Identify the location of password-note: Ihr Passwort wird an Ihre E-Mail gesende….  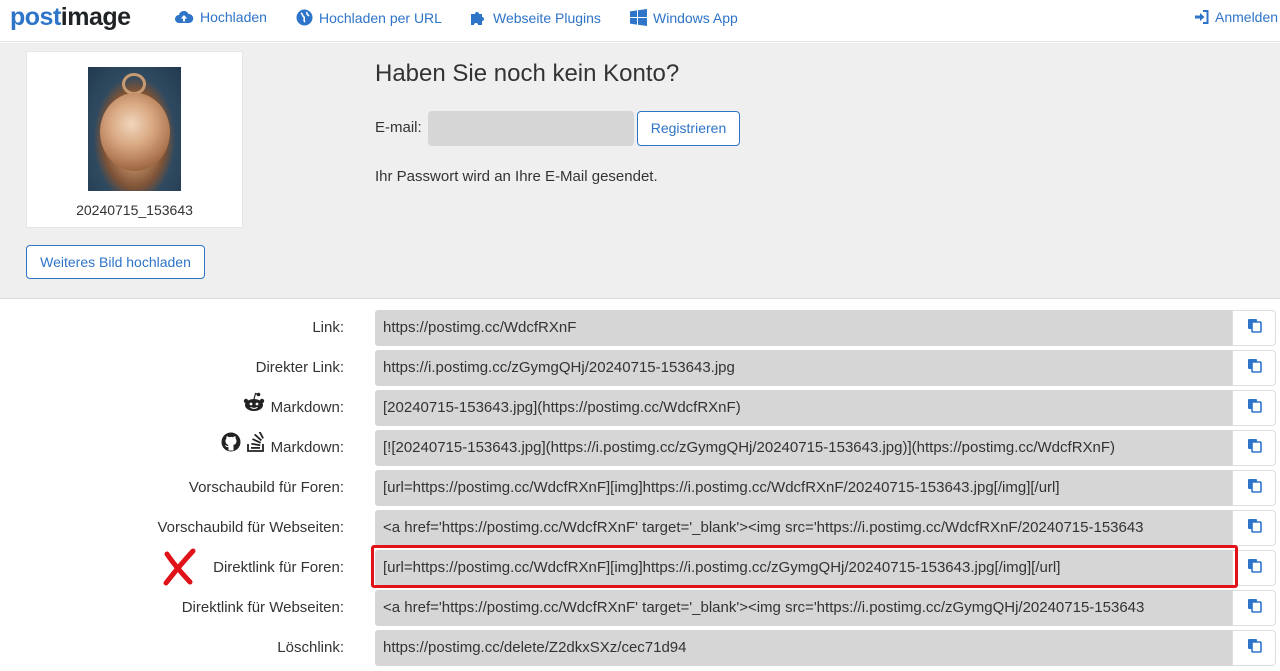
(516, 176).